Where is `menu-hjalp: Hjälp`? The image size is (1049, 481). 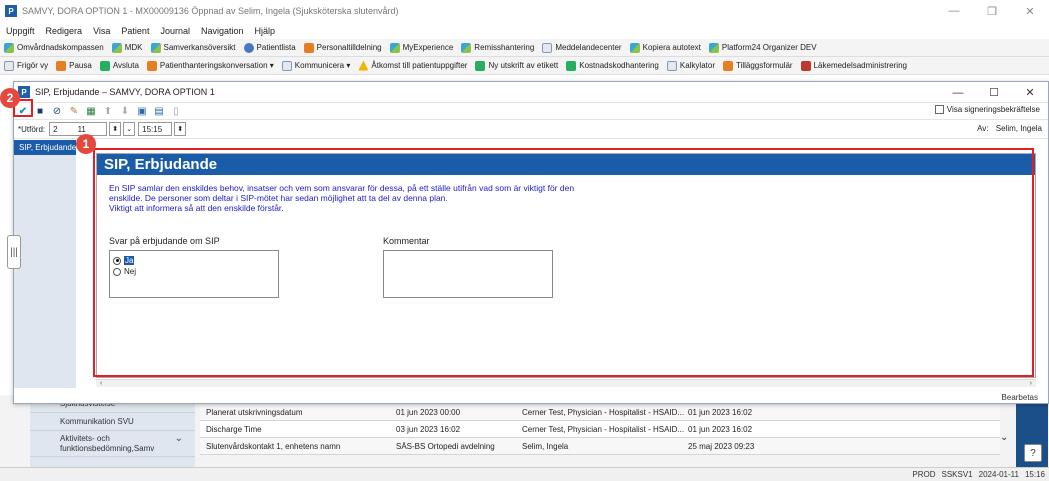 menu-hjalp: Hjälp is located at coordinates (265, 31).